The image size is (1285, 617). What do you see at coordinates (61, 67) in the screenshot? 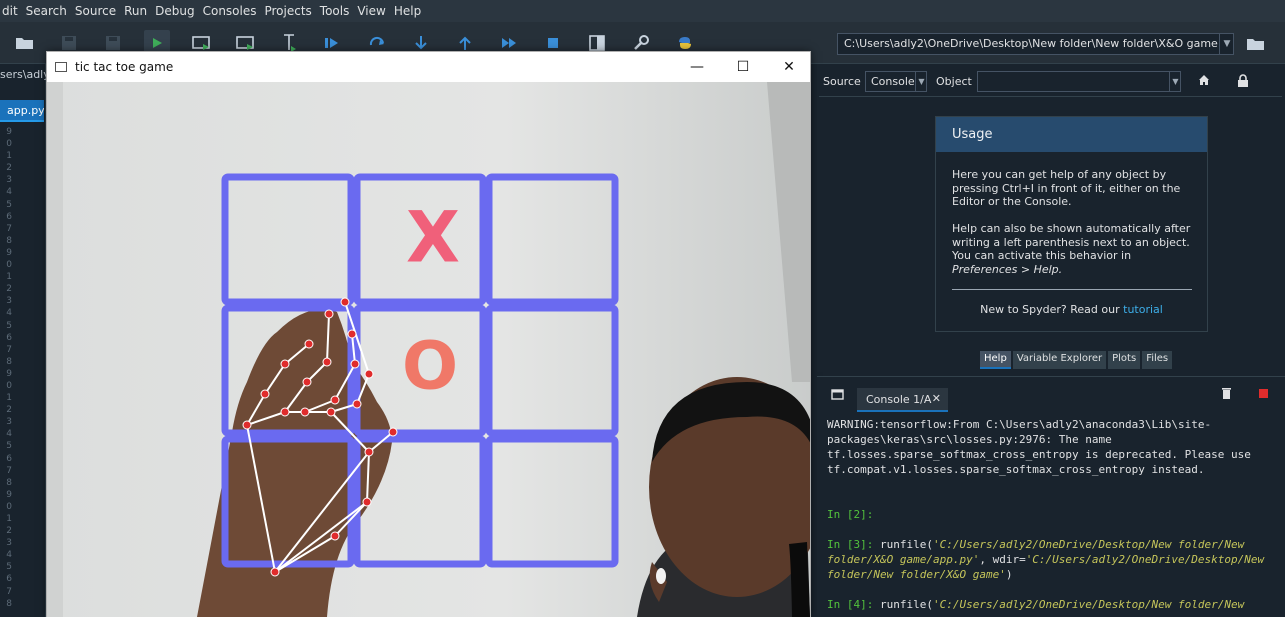
I see `window-app-icon` at bounding box center [61, 67].